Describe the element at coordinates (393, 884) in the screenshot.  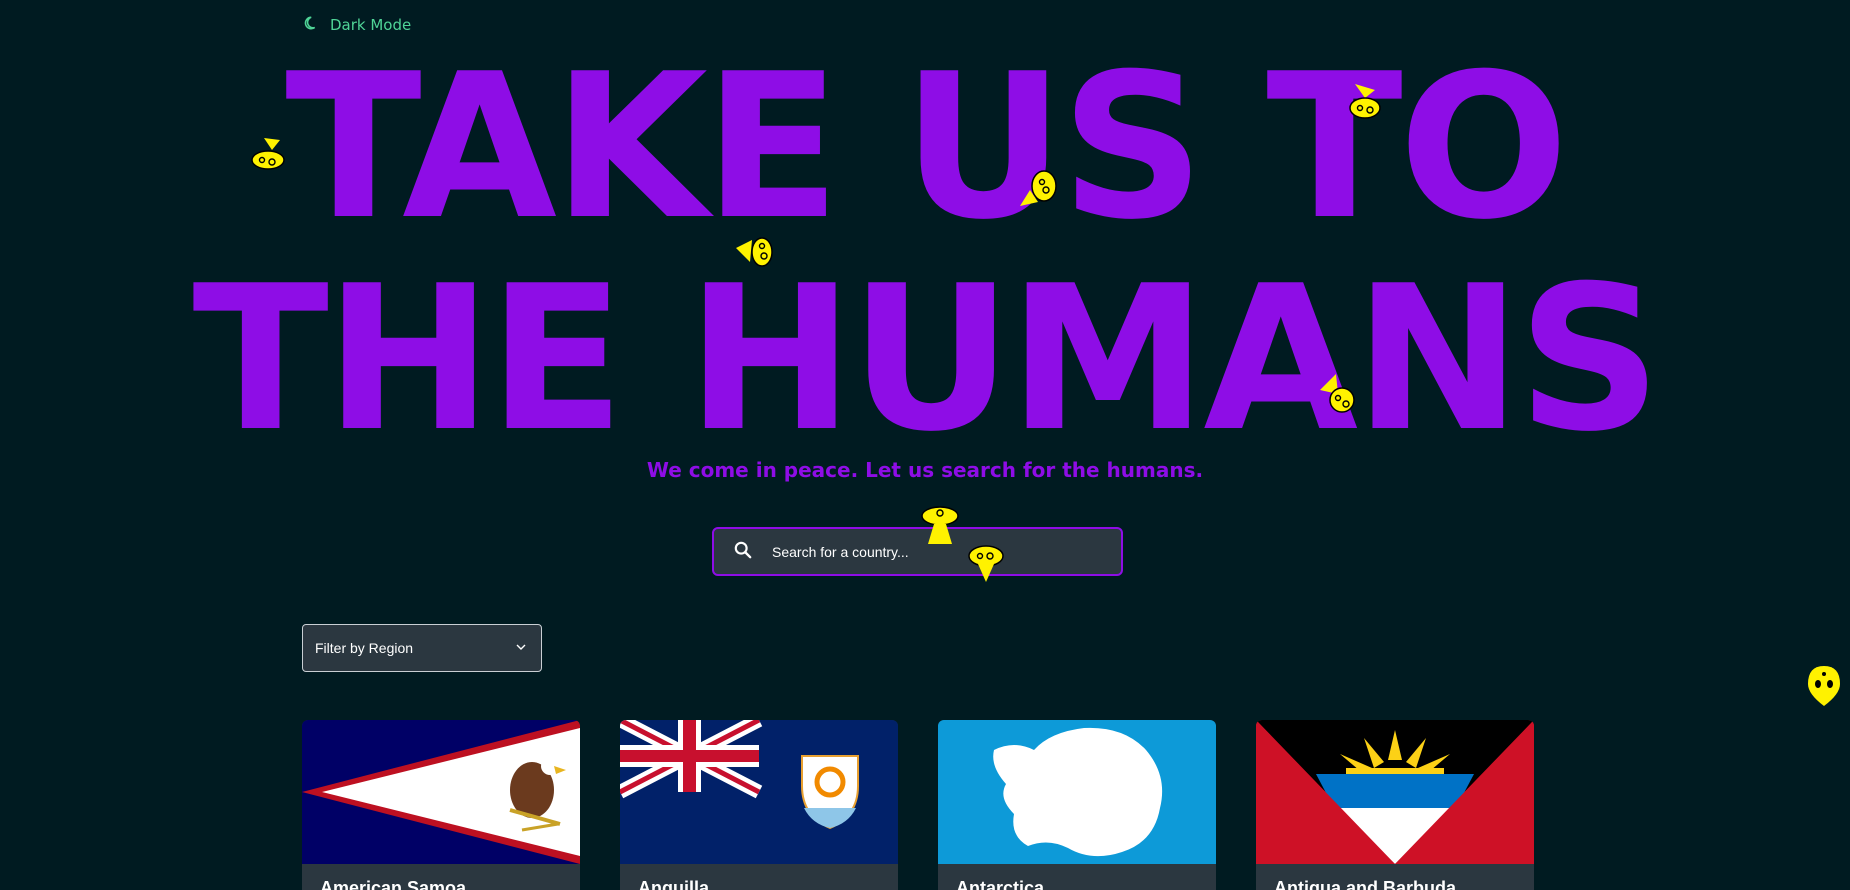
I see `country-name: American Samoa` at that location.